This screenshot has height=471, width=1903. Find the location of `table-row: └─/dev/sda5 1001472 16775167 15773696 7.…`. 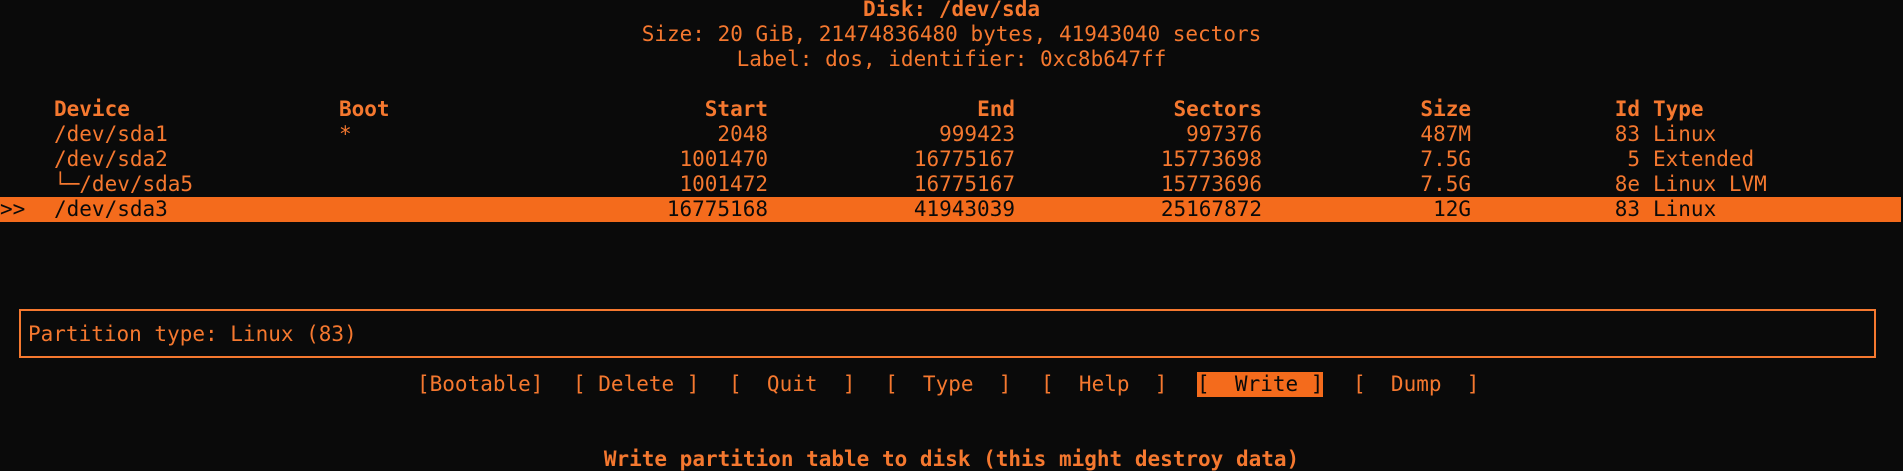

table-row: └─/dev/sda5 1001472 16775167 15773696 7.… is located at coordinates (951, 184).